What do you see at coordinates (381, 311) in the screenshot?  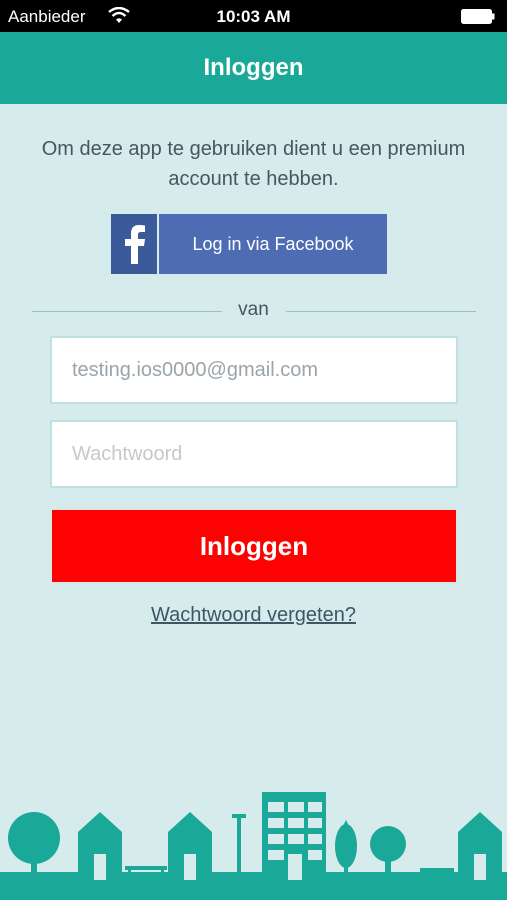 I see `divider-line-right` at bounding box center [381, 311].